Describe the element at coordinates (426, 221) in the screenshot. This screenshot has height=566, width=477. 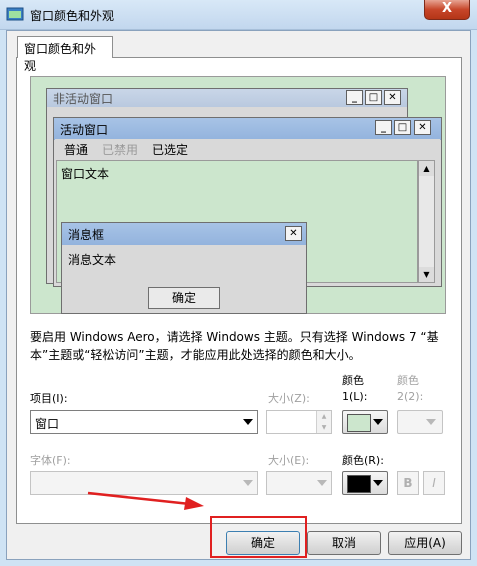
I see `scrollbar: ▲ ▼` at that location.